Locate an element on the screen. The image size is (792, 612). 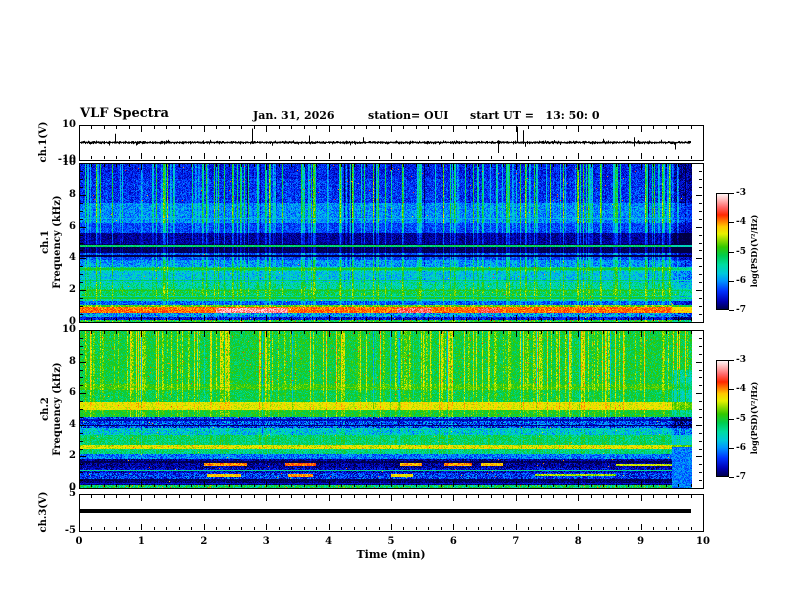
x-tick-label: 0 is located at coordinates (79, 541).